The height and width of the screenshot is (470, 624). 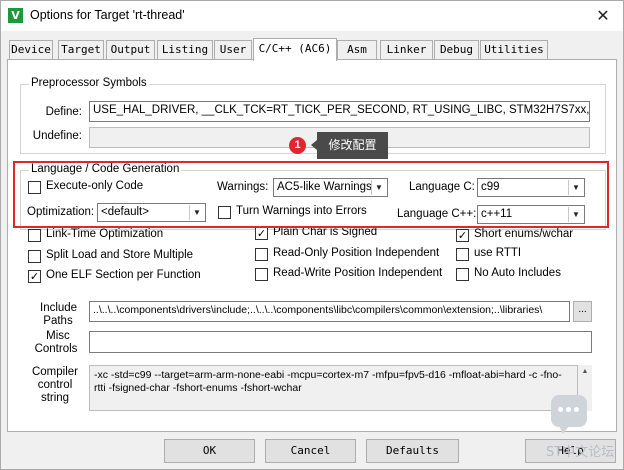 What do you see at coordinates (462, 254) in the screenshot?
I see `rtti-box` at bounding box center [462, 254].